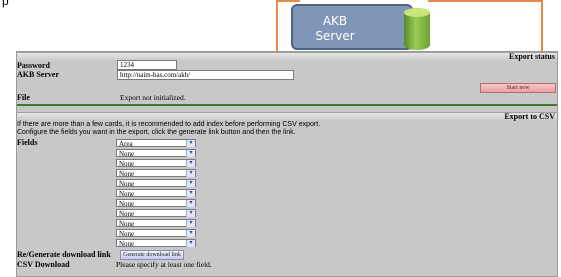 Image resolution: width=561 pixels, height=277 pixels. I want to click on regenerate-label: Re/Generate download link, so click(64, 254).